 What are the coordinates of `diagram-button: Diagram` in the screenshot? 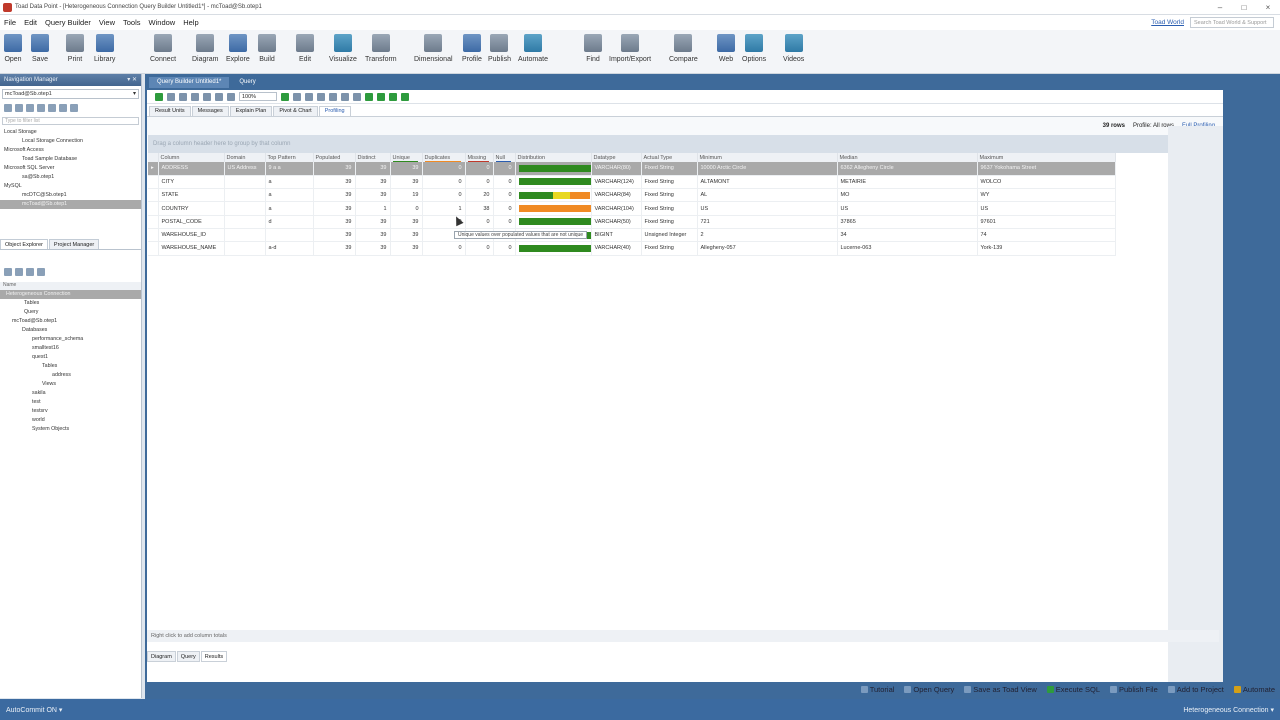 It's located at (205, 48).